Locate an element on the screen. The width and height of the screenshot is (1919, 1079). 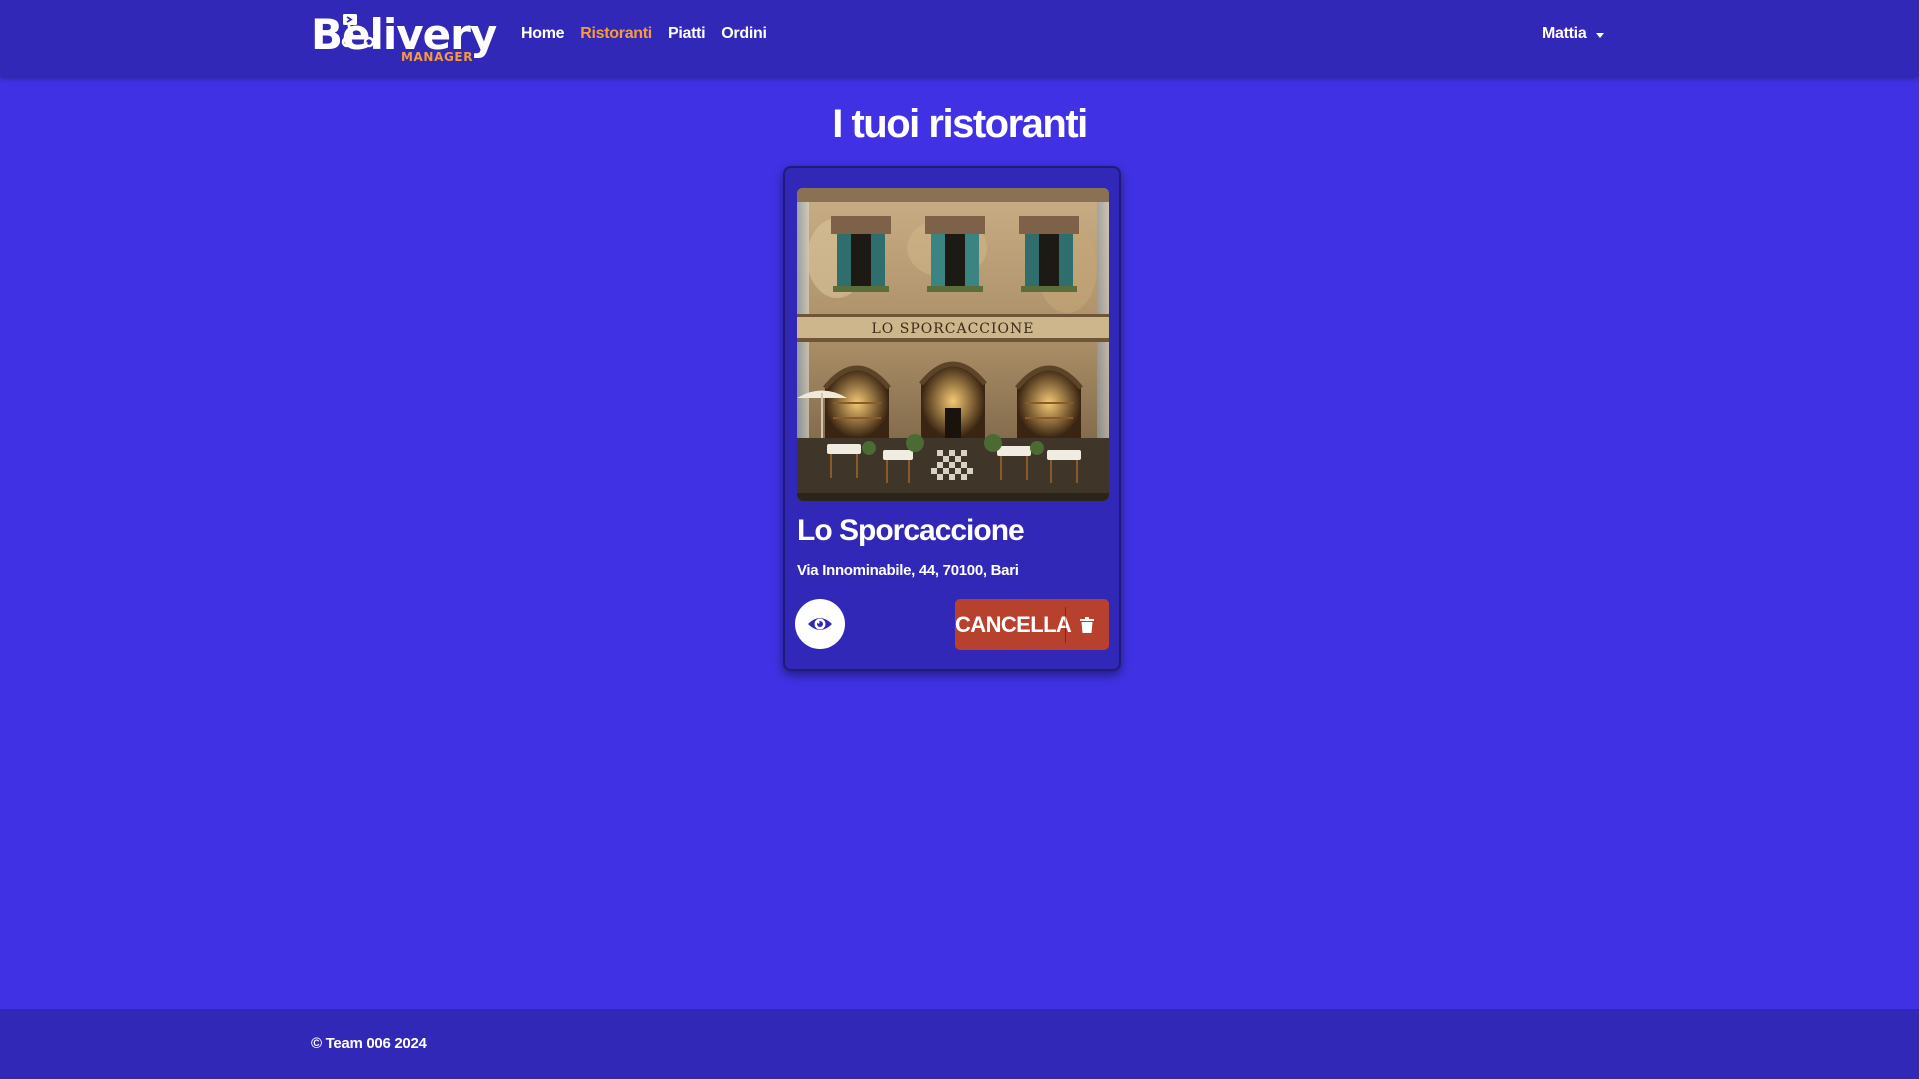
brand-logo: Belivery MANAGER is located at coordinates (404, 38).